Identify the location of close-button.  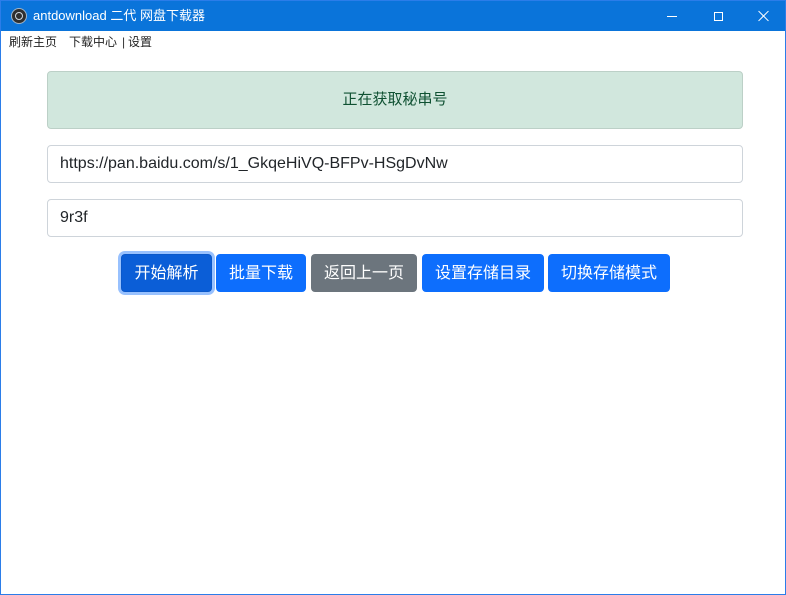
(763, 16).